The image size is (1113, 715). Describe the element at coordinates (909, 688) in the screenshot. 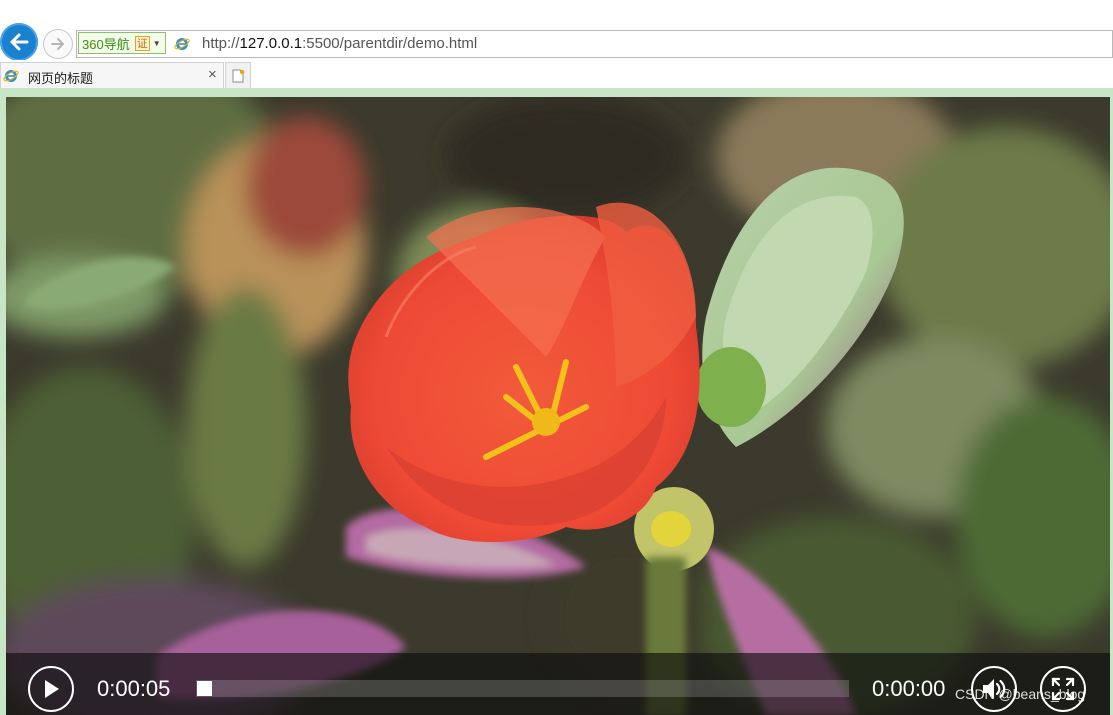

I see `duration-time: 0:00:00` at that location.